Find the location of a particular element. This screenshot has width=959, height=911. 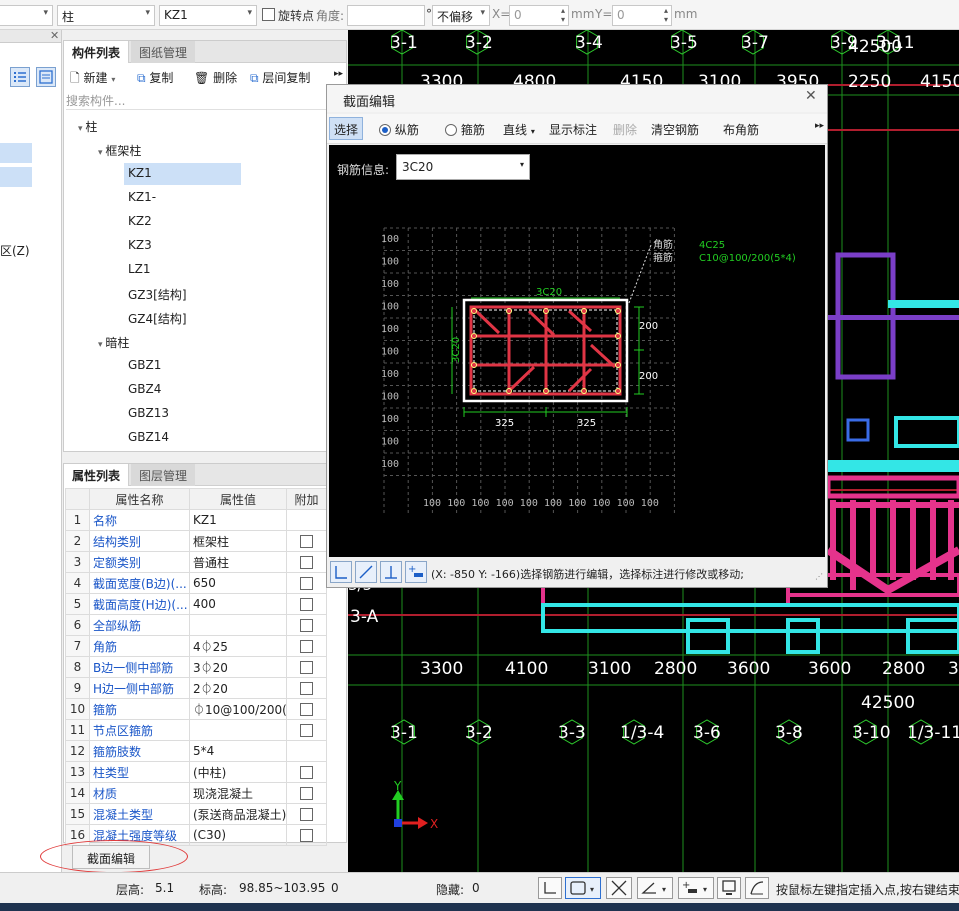

copy-button: ⧉ 复制 is located at coordinates (155, 77).